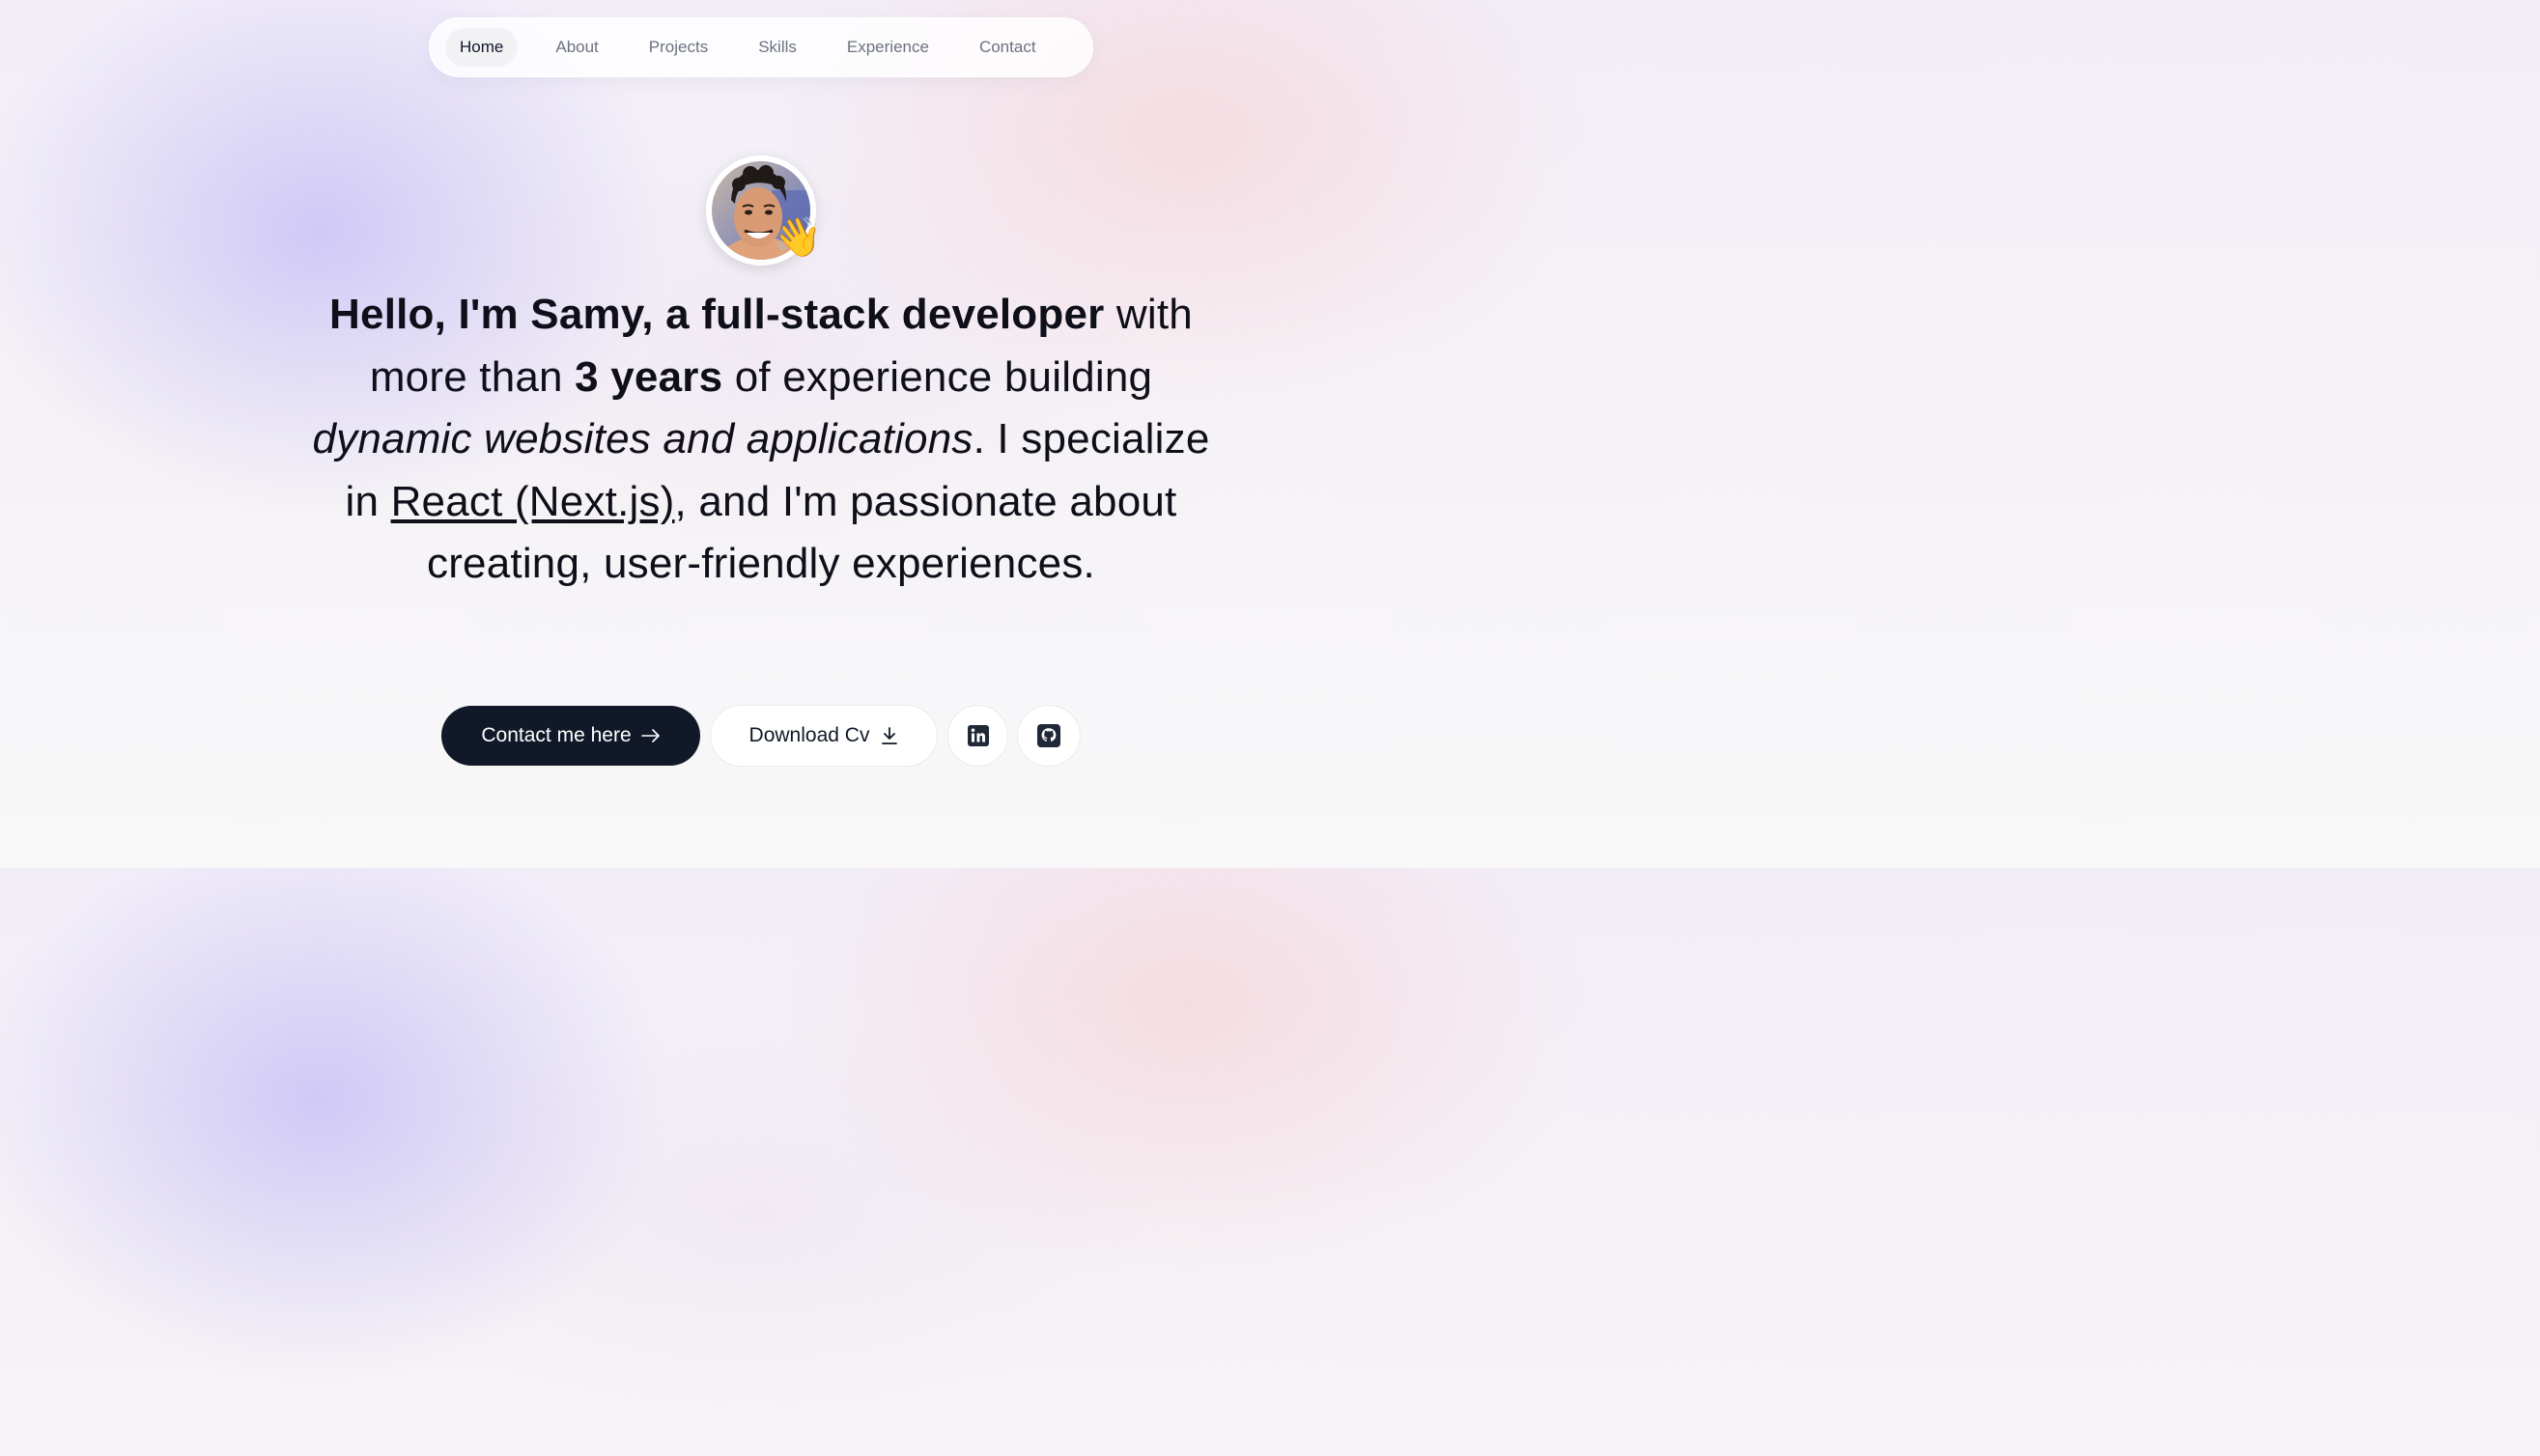 The width and height of the screenshot is (2540, 1456). Describe the element at coordinates (717, 315) in the screenshot. I see `headline-intro: Hello, I'm Samy, a full-stack developer` at that location.